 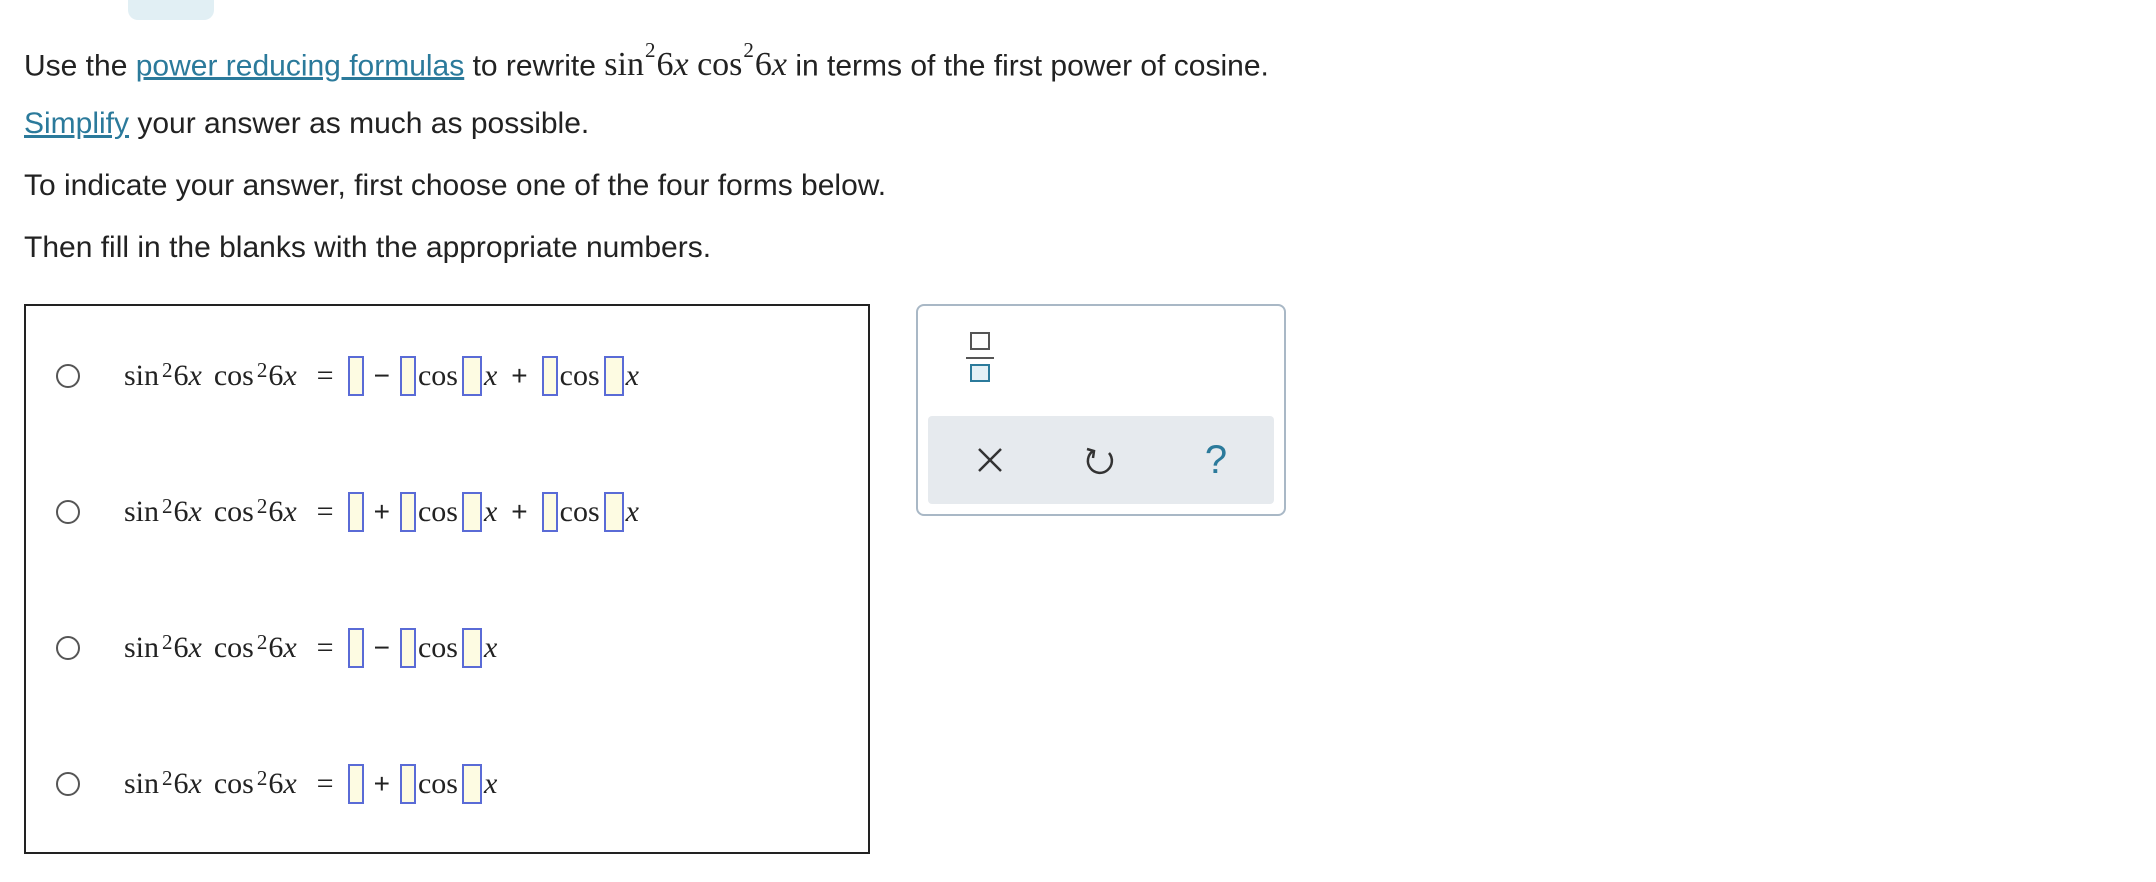 I want to click on answer-form-4: sin 2 6 x cos 2 6 x = + cos x, so click(x=447, y=784).